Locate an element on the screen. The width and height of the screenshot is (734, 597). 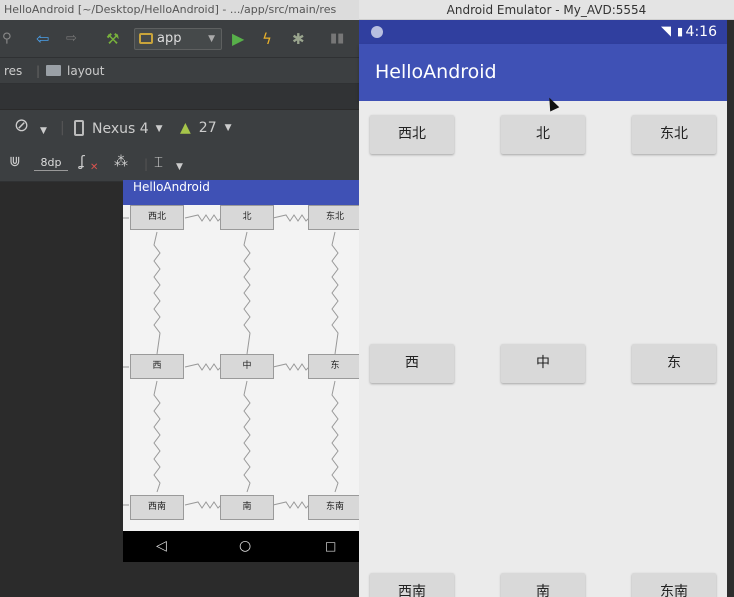
navigate-forward-icon: ⇨ is located at coordinates (71, 39).